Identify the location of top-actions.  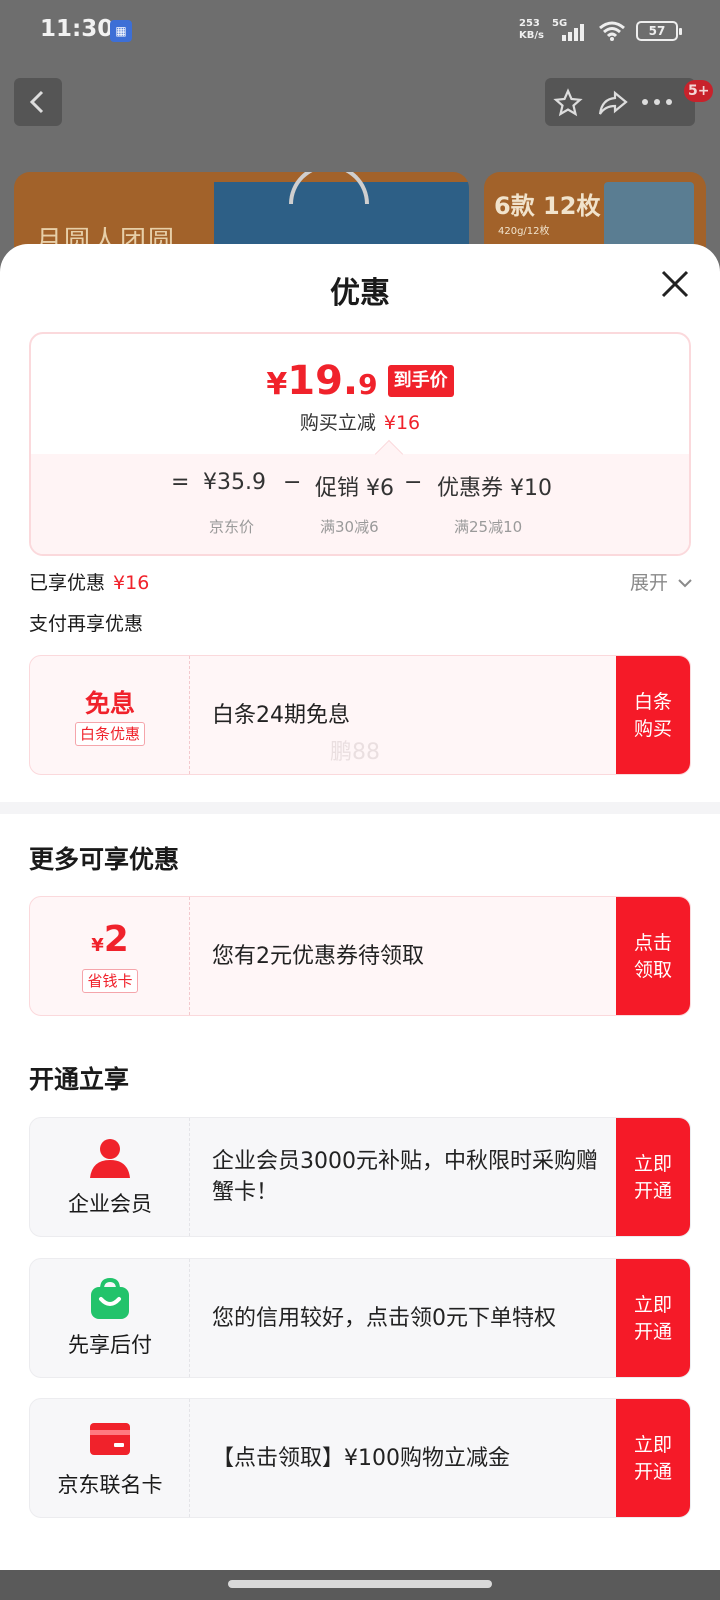
(620, 102).